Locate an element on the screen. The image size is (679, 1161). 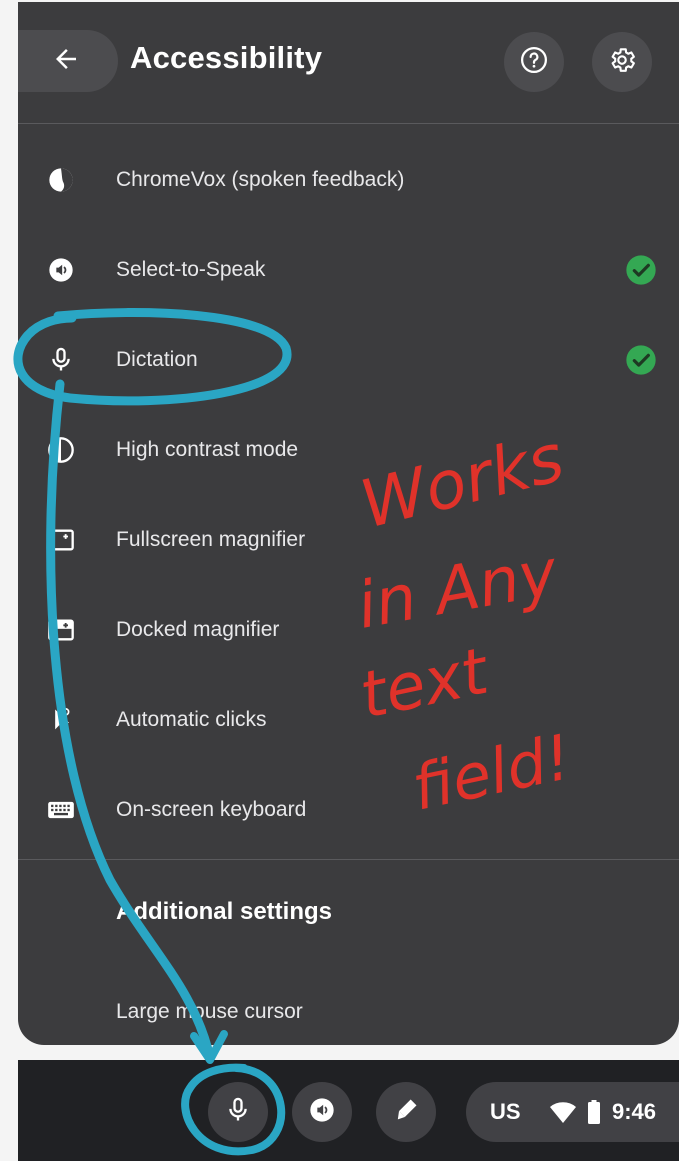
item-automatic-clicks: Automatic clicks is located at coordinates (348, 720).